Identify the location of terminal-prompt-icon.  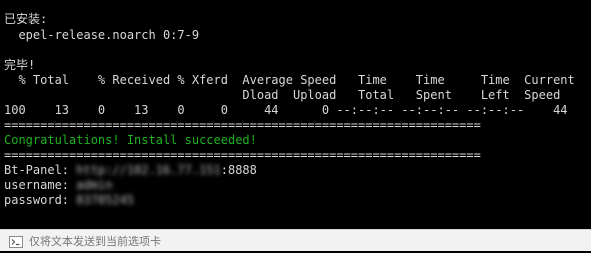
(16, 241).